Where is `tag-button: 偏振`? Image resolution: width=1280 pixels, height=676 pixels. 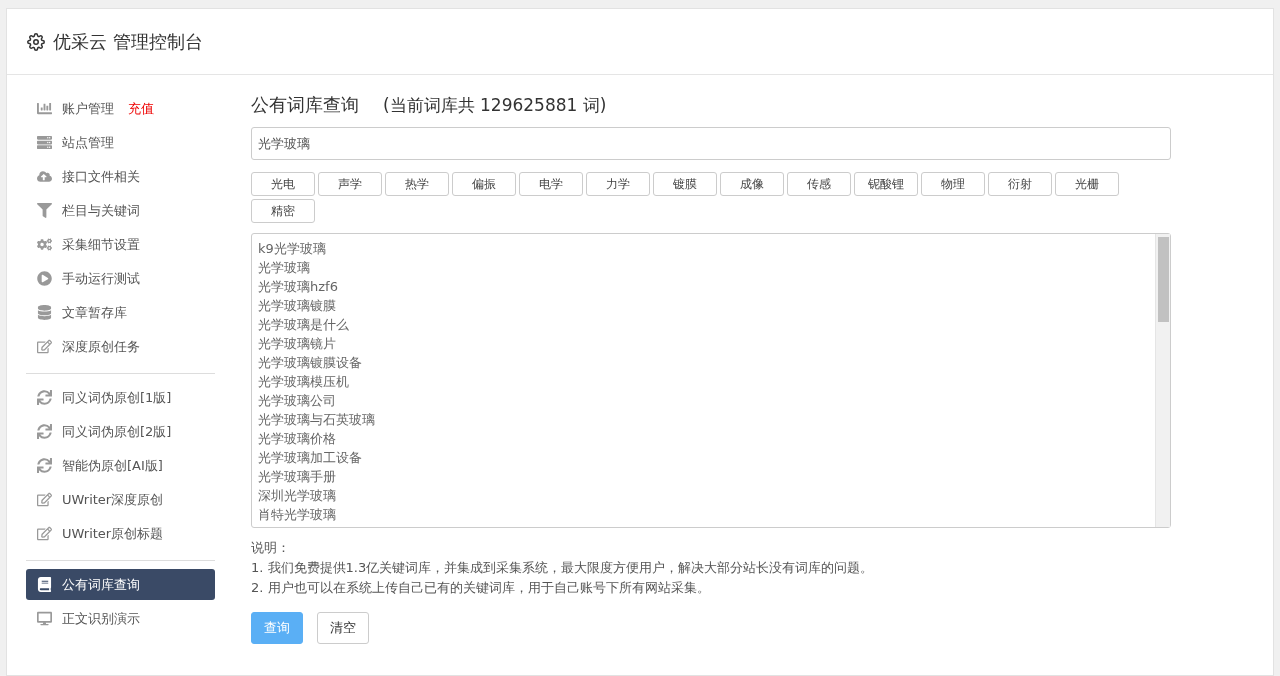
tag-button: 偏振 is located at coordinates (484, 184).